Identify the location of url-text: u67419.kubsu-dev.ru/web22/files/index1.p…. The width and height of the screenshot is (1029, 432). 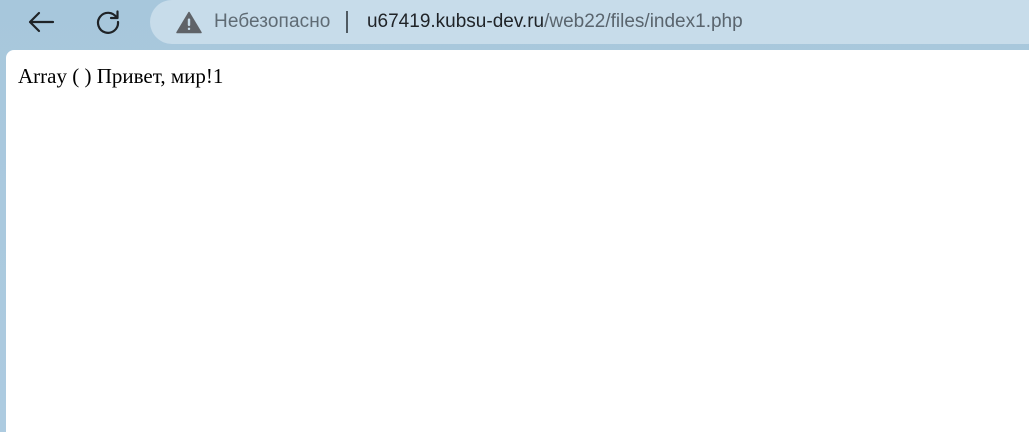
(555, 22).